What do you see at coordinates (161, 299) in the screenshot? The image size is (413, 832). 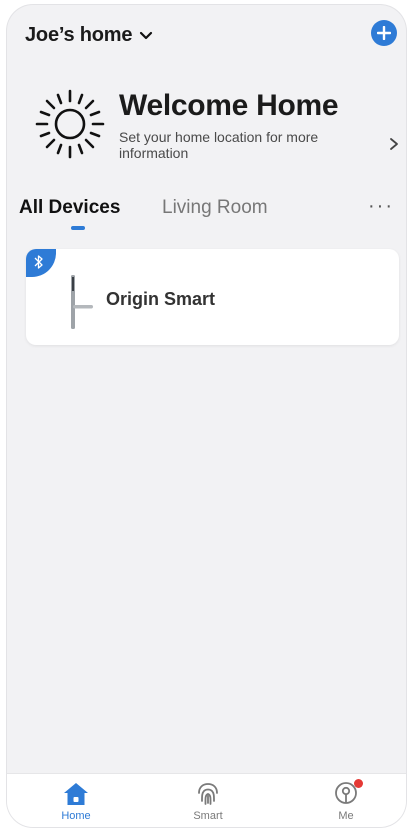 I see `device-name: Origin Smart` at bounding box center [161, 299].